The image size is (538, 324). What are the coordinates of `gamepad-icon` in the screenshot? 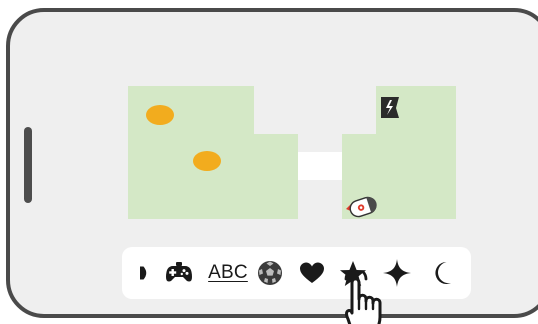 It's located at (179, 272).